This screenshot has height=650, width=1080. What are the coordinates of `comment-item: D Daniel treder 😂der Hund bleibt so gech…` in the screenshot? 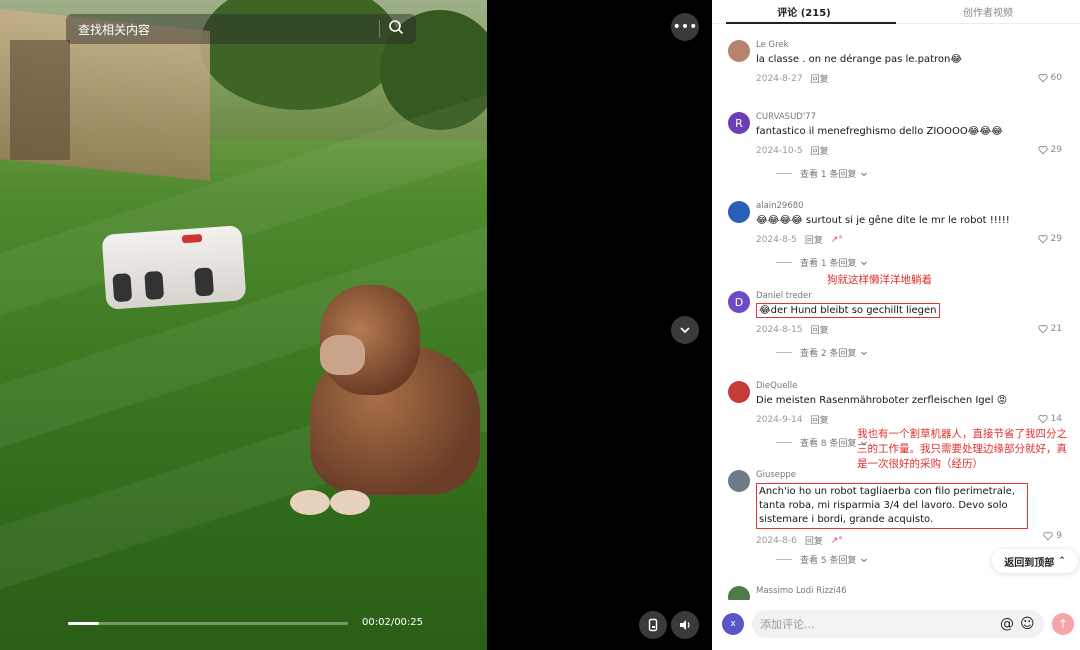 It's located at (898, 325).